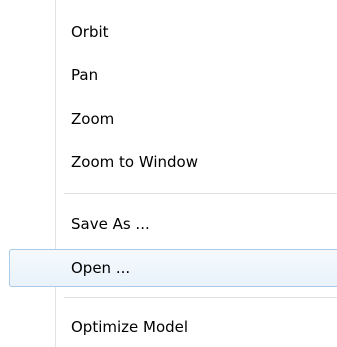  I want to click on menu-item-label: Zoom to Window, so click(134, 162).